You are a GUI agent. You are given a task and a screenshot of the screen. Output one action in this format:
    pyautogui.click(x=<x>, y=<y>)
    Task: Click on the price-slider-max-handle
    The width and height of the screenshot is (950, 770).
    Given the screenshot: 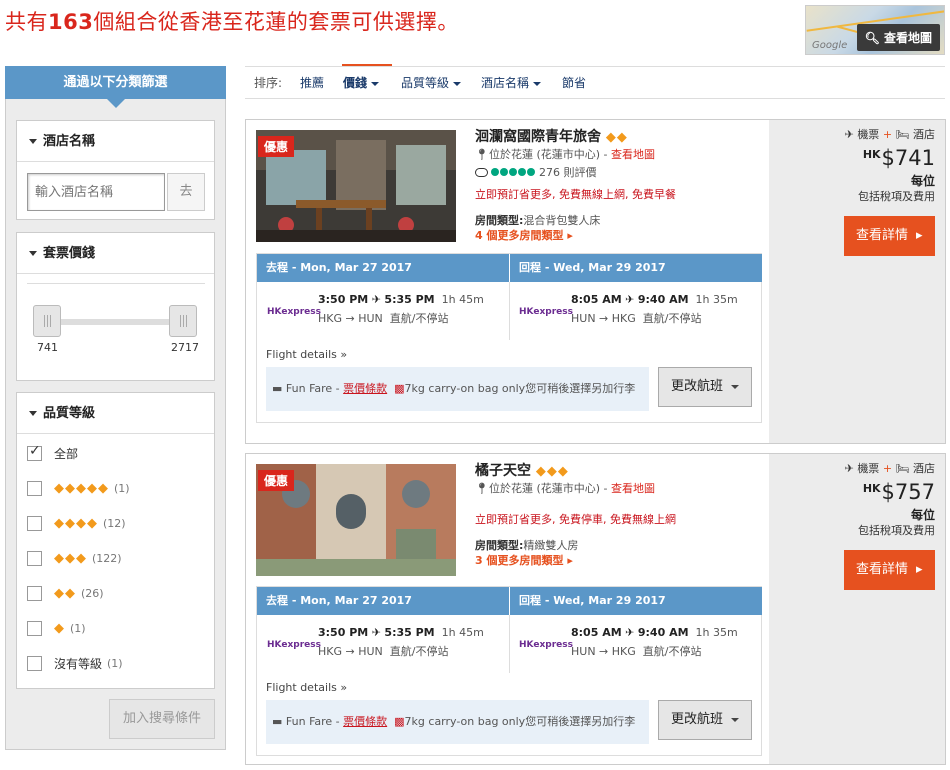 What is the action you would take?
    pyautogui.click(x=183, y=321)
    